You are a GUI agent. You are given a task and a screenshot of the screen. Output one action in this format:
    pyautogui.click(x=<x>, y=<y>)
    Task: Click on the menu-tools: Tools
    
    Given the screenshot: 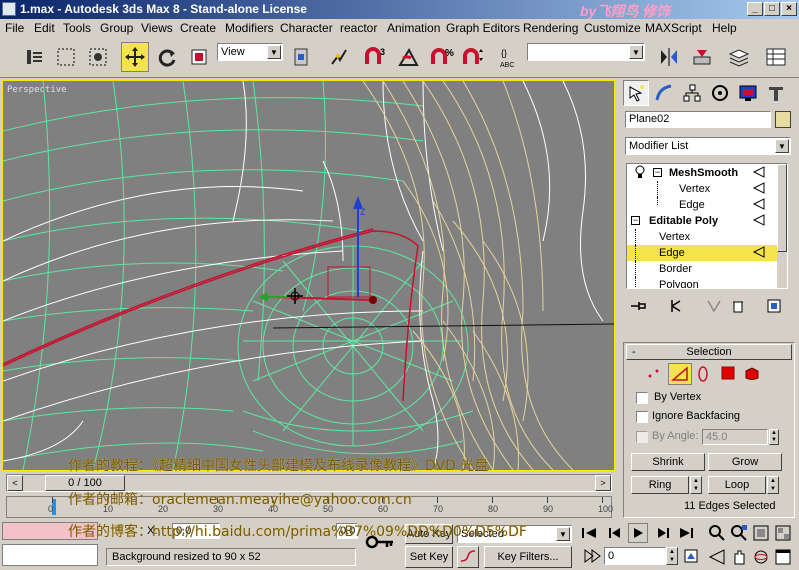 What is the action you would take?
    pyautogui.click(x=77, y=28)
    